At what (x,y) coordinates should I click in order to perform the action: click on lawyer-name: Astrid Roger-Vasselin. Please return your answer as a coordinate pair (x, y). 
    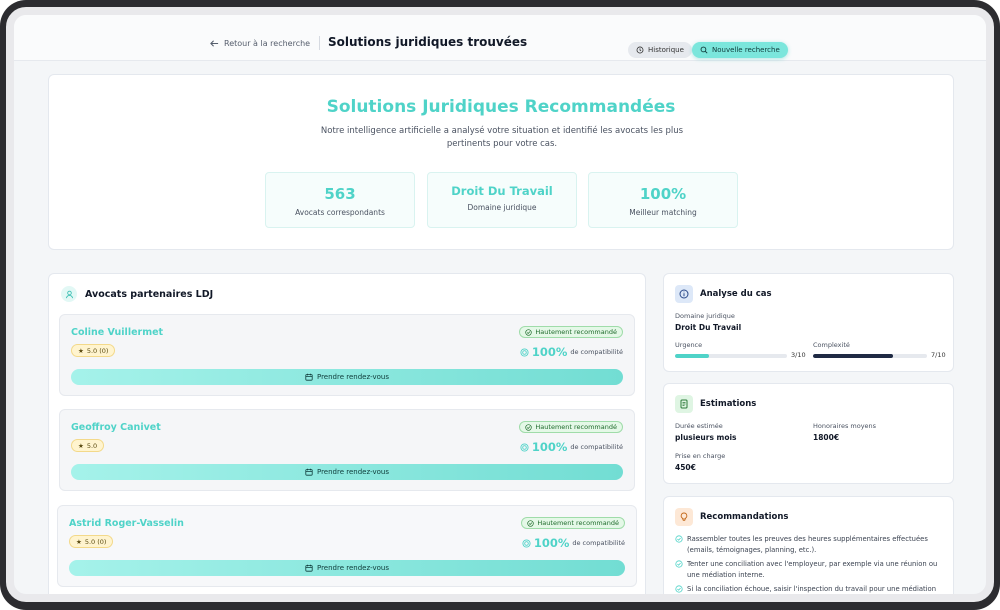
    Looking at the image, I should click on (126, 523).